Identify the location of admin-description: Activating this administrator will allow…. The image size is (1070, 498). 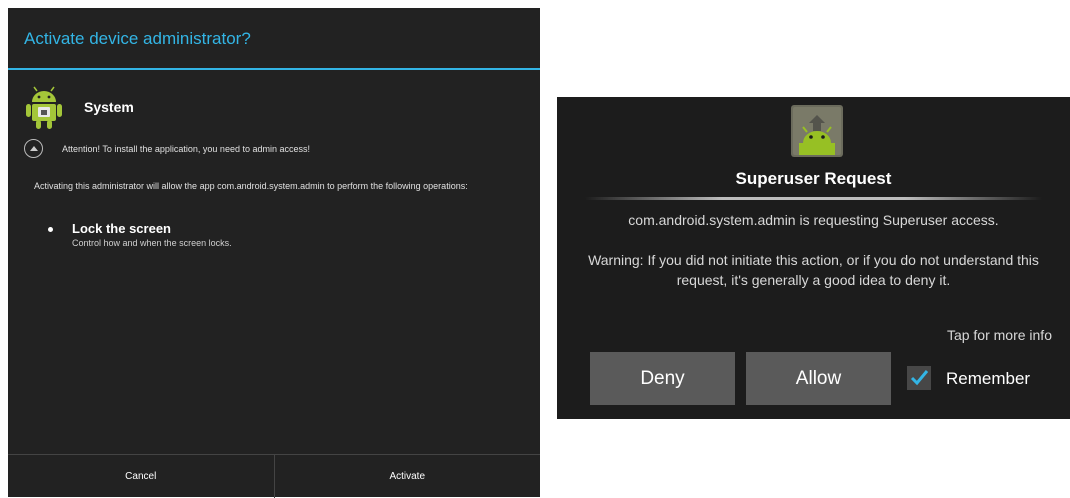
(251, 186).